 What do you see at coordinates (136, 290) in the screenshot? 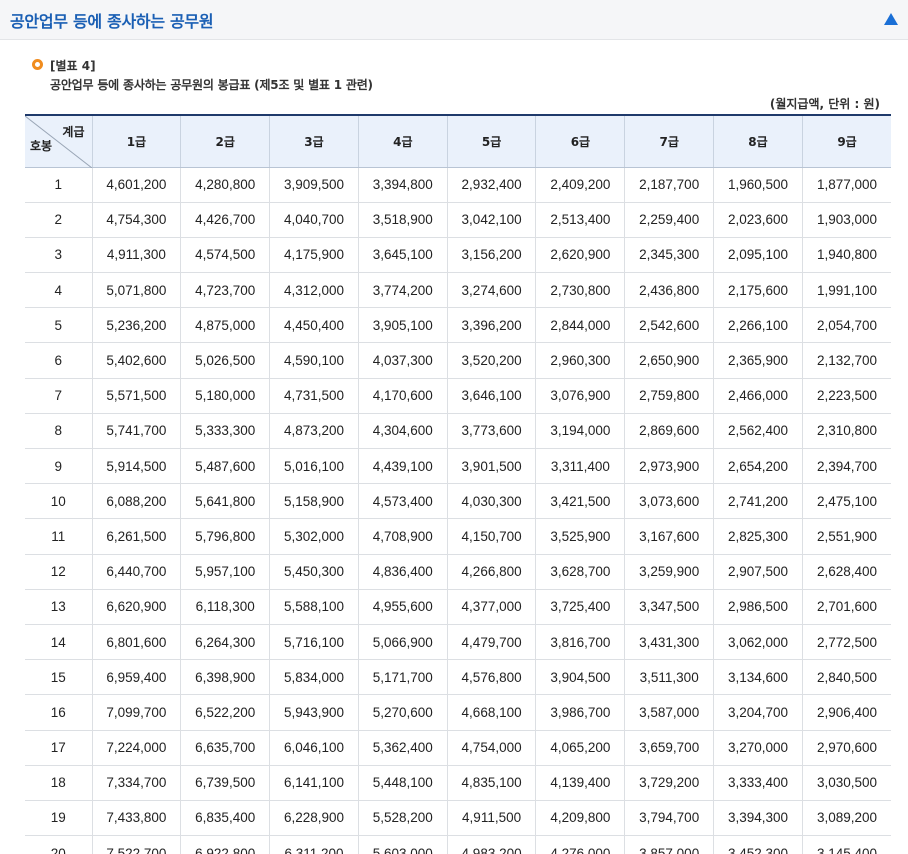
I see `salary-cell: 5,071,800` at bounding box center [136, 290].